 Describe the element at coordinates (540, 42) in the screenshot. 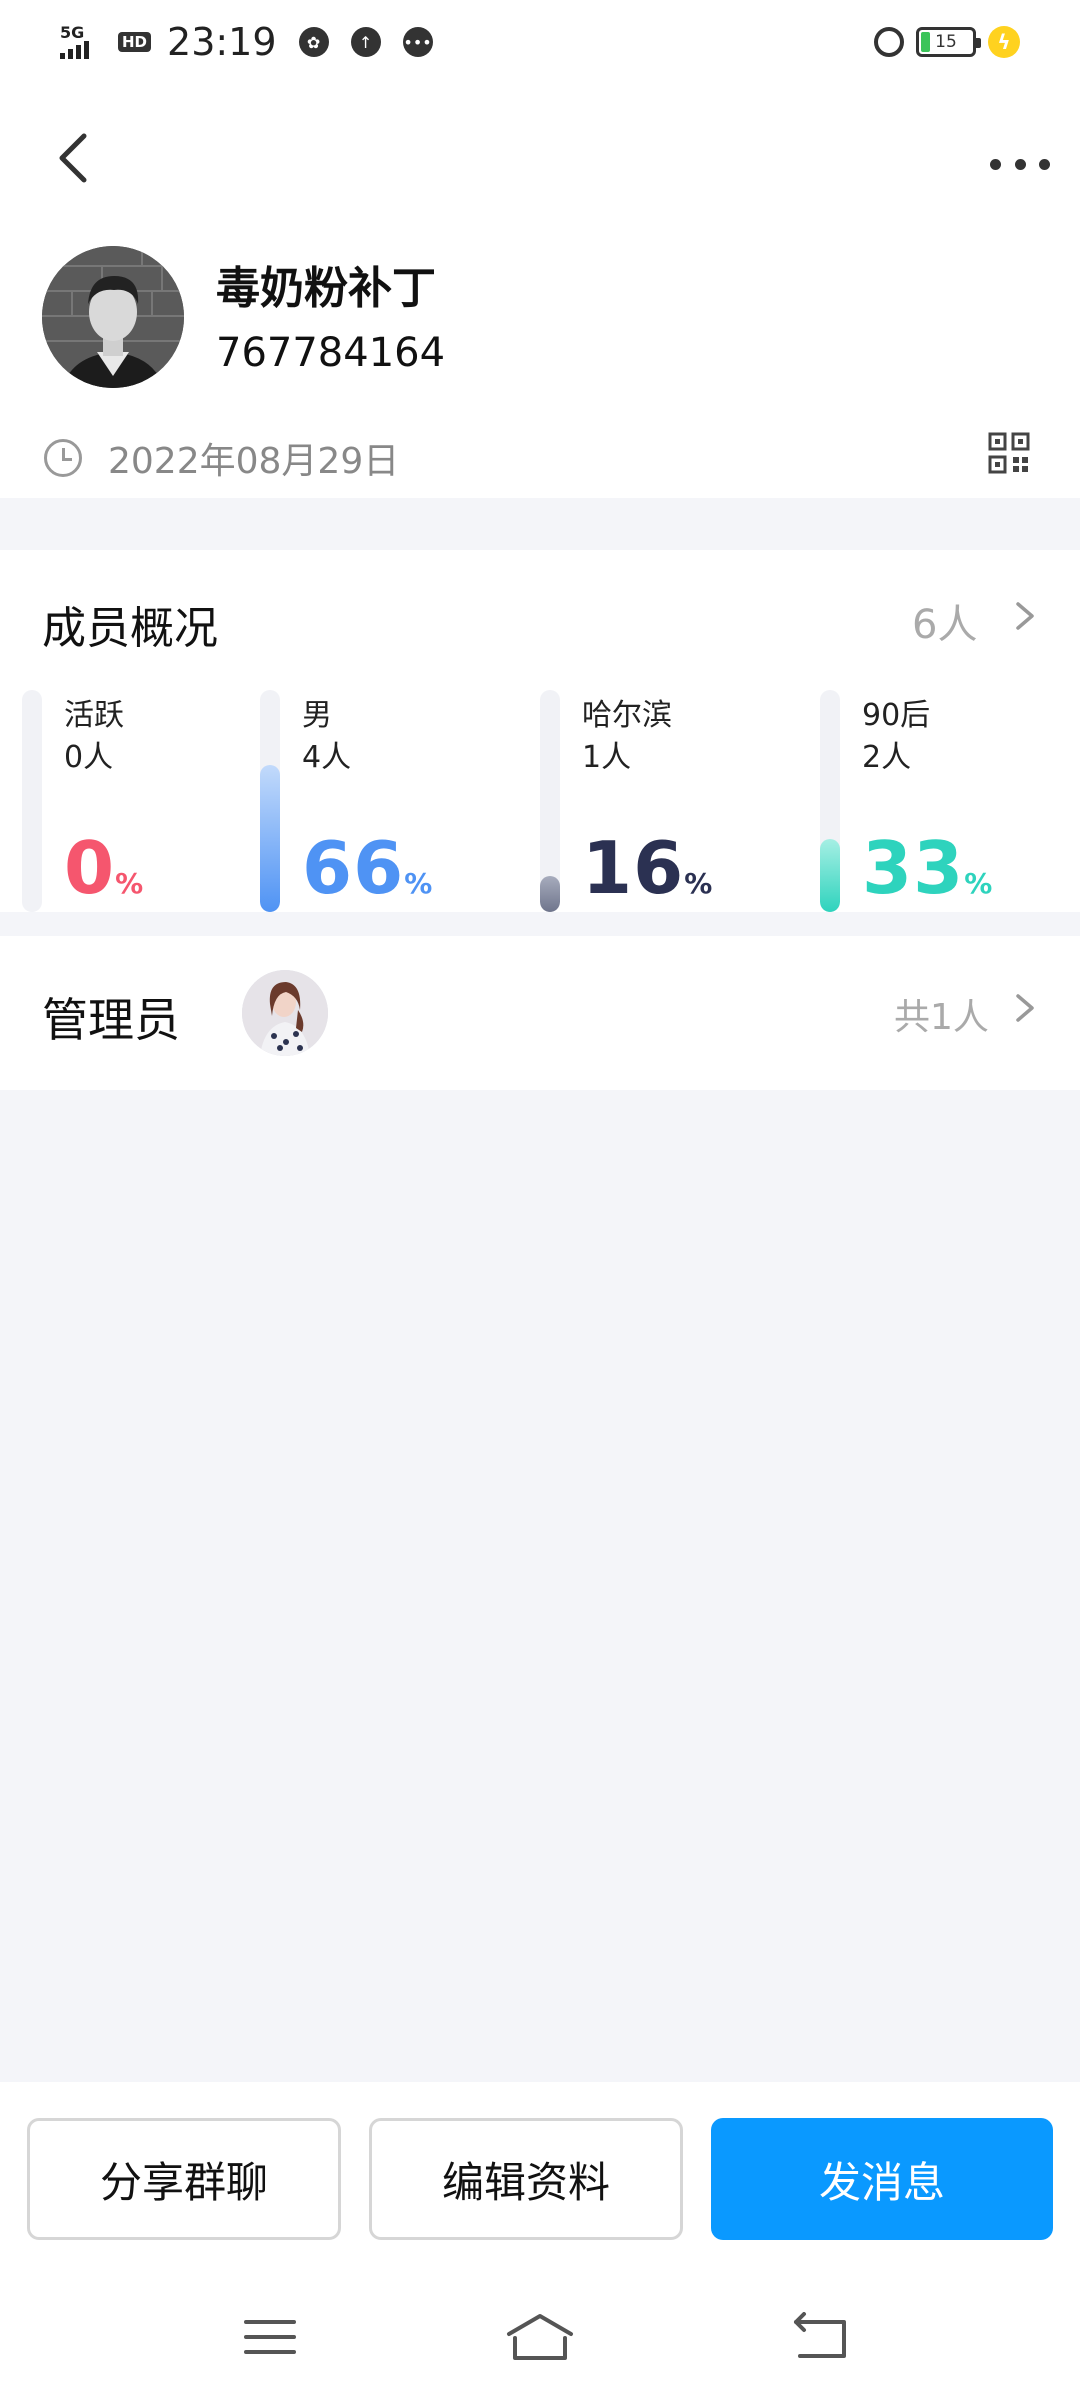

I see `status-bar: 5G HD 23:19 ✿ ↑ ••• 15 ϟ` at that location.